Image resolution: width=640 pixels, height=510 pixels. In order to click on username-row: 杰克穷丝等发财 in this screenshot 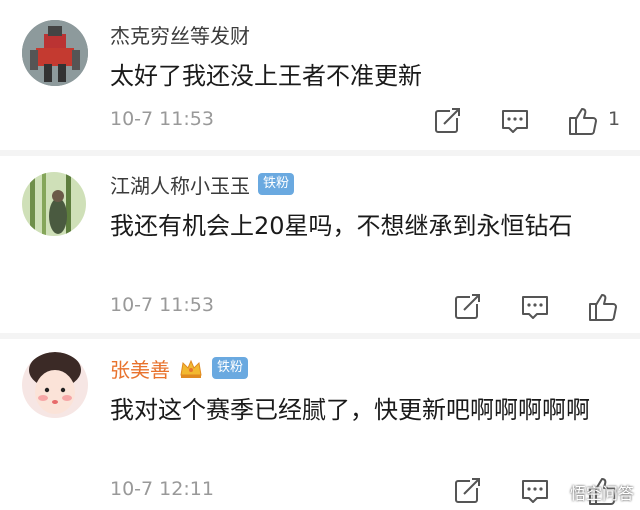, I will do `click(180, 34)`.